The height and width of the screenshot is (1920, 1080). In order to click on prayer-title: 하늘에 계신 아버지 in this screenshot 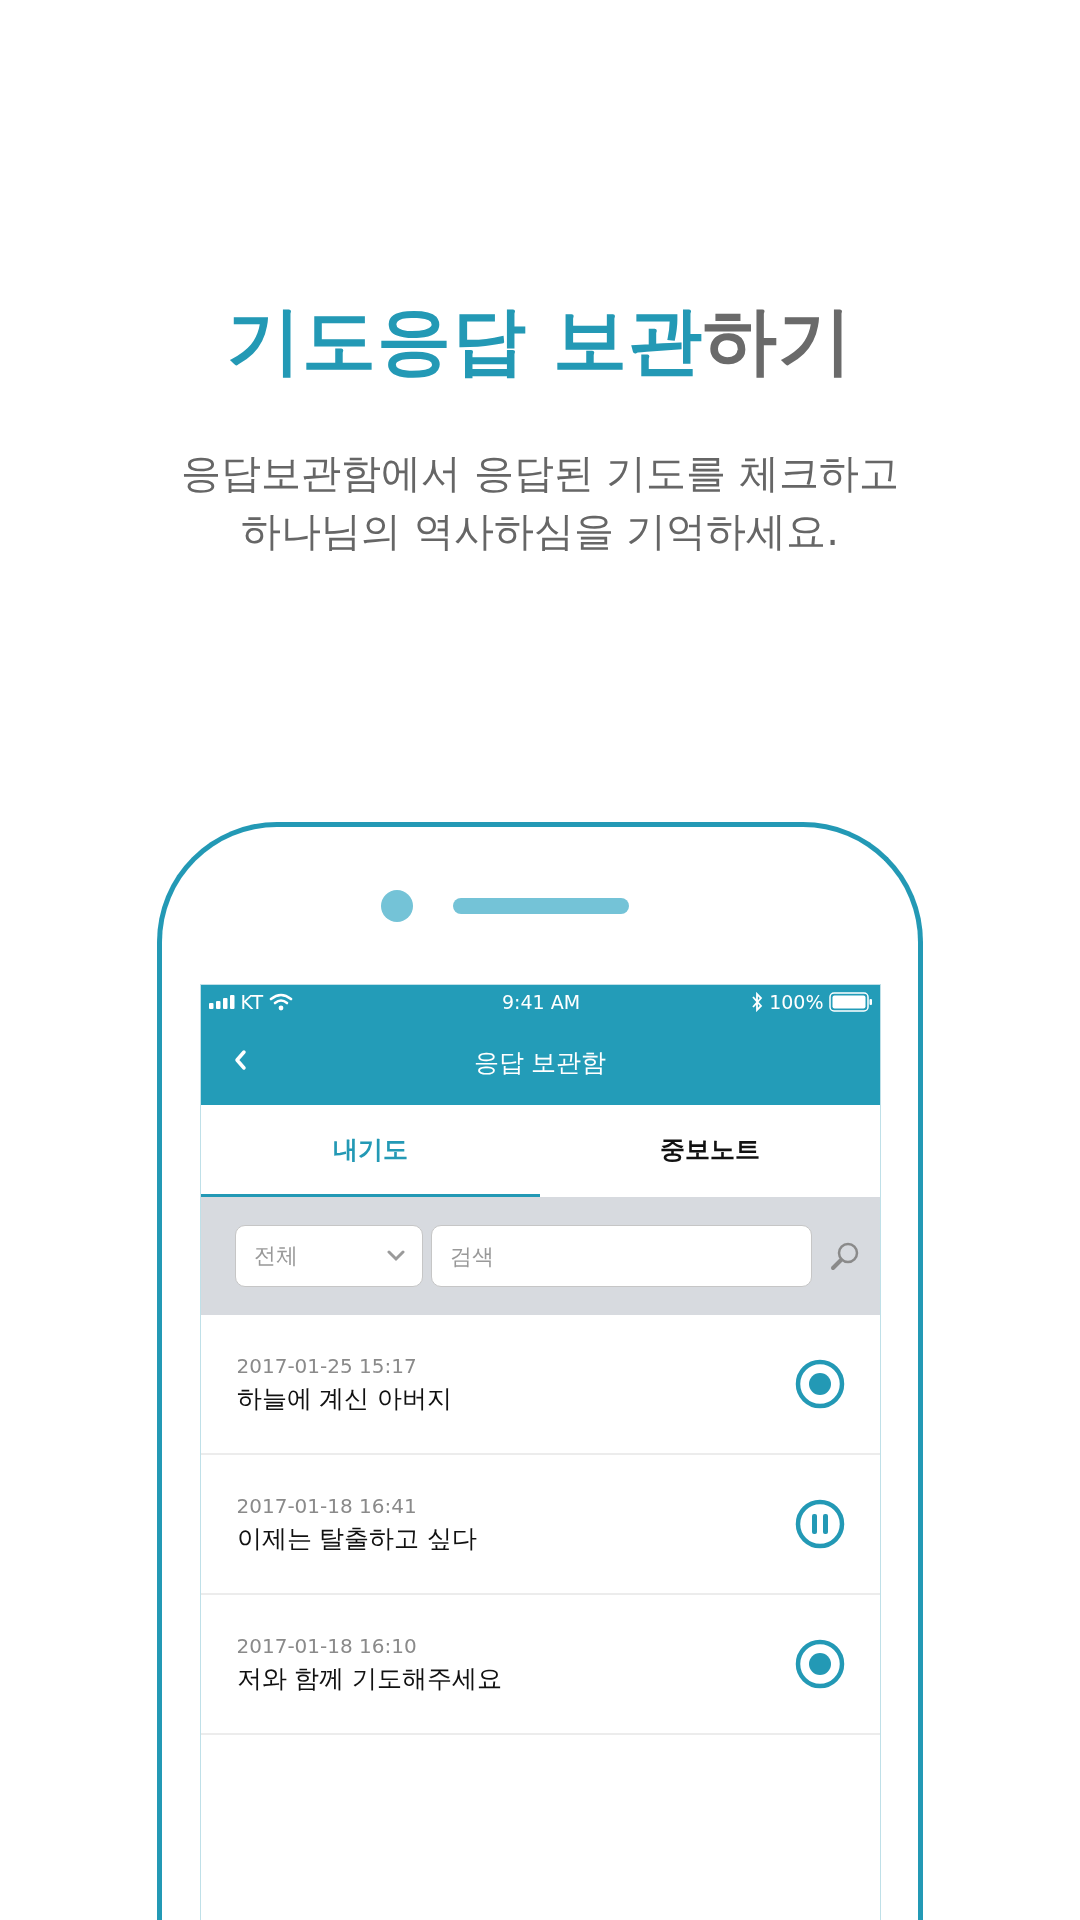, I will do `click(344, 1398)`.